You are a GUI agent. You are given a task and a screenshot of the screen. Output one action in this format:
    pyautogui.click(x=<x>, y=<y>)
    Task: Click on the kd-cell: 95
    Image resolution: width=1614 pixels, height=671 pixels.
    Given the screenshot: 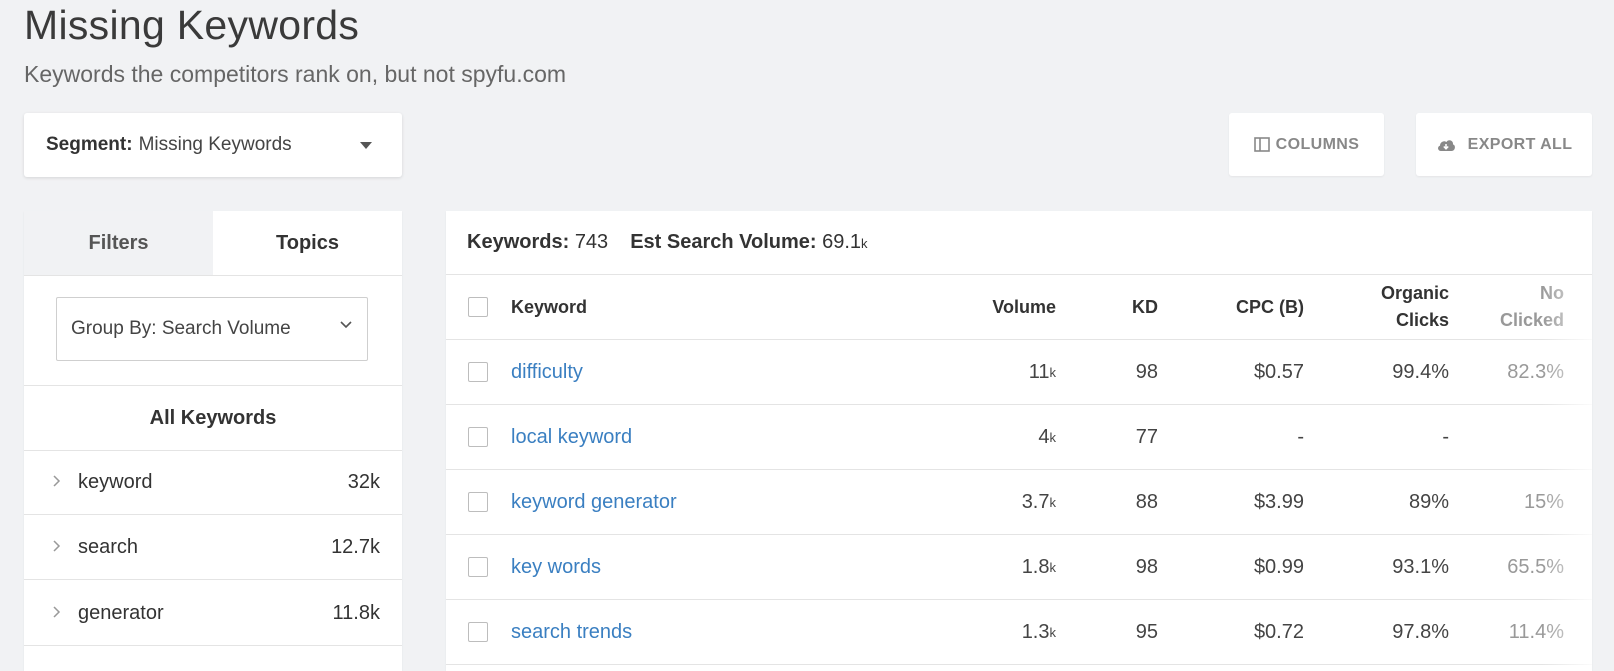 What is the action you would take?
    pyautogui.click(x=1146, y=631)
    